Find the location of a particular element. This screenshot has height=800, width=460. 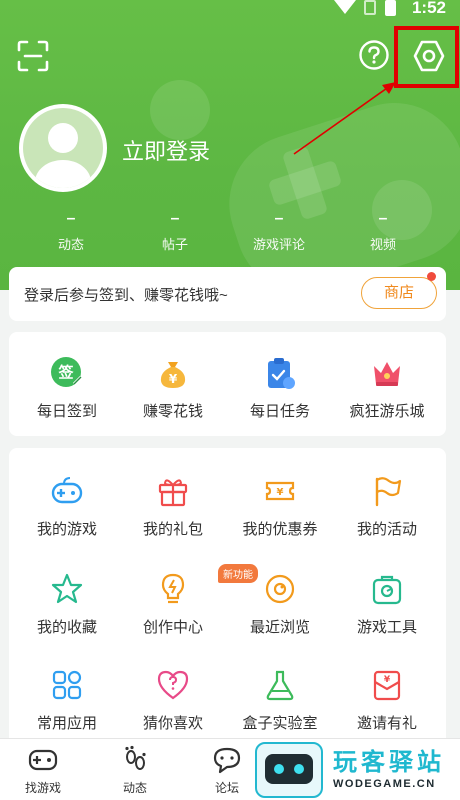

scan-button is located at coordinates (33, 56).